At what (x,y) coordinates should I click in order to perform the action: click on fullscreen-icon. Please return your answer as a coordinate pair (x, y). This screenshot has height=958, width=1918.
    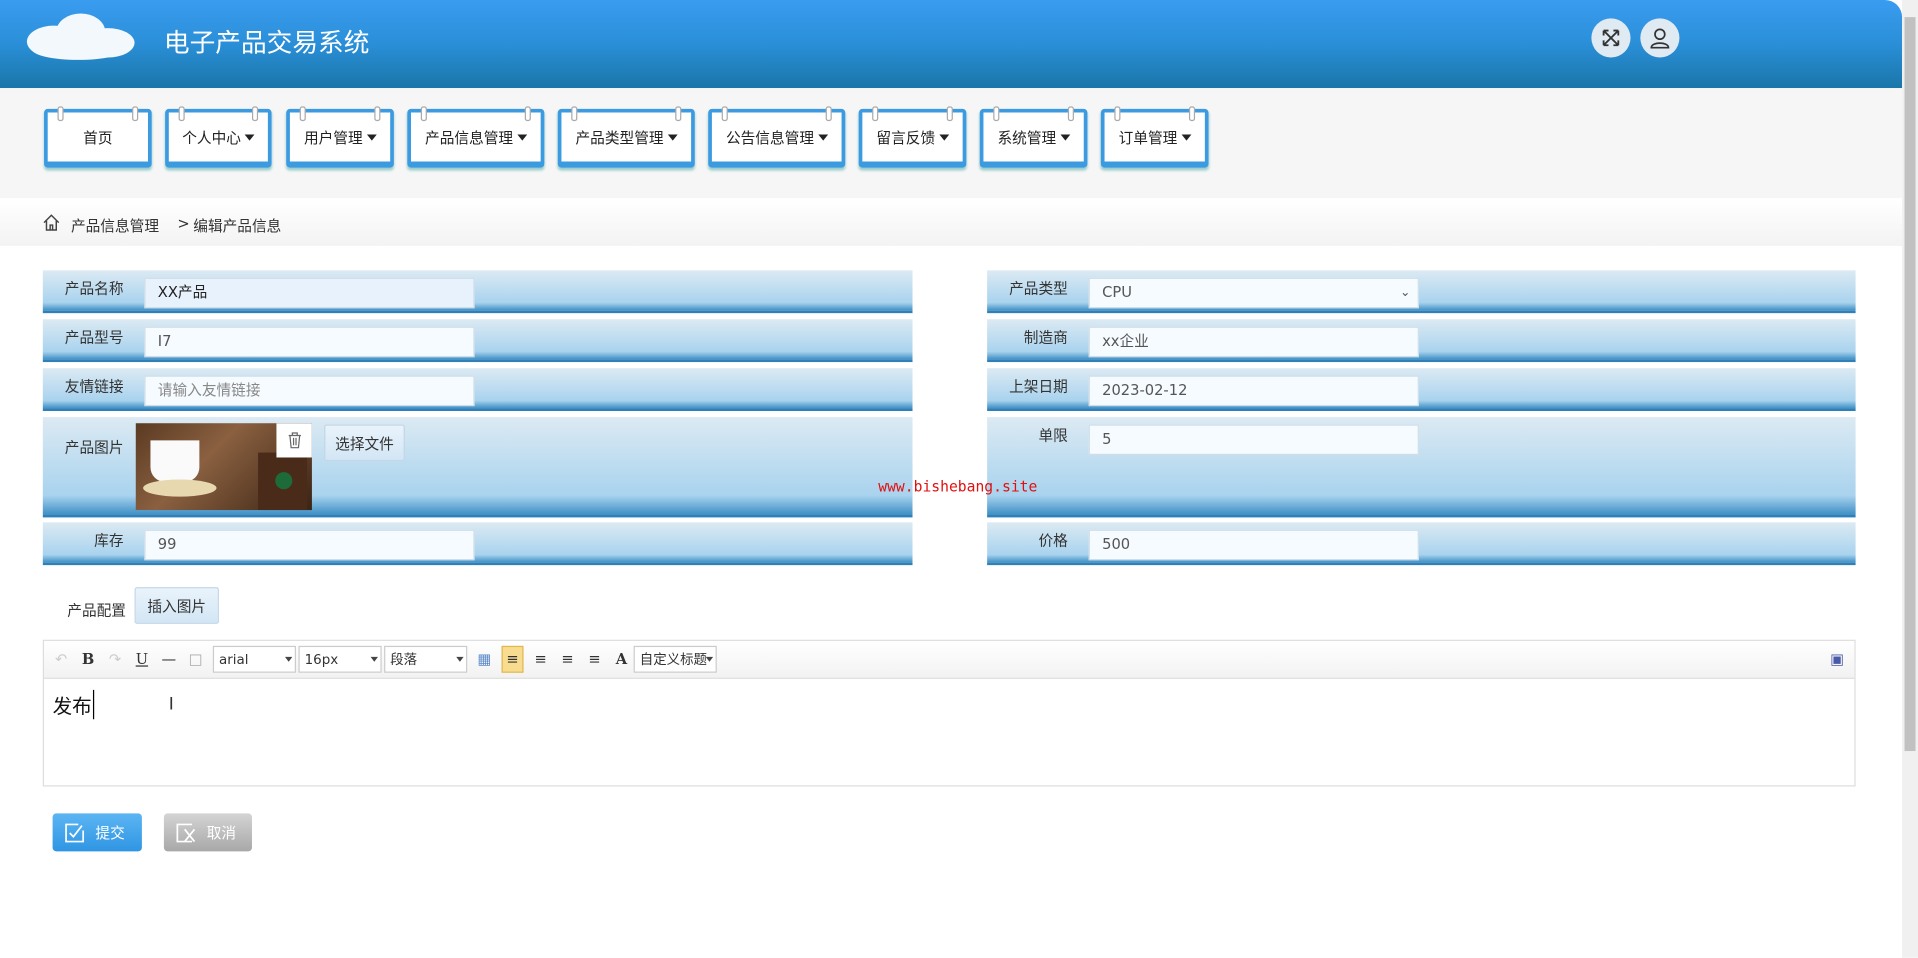
    Looking at the image, I should click on (1611, 38).